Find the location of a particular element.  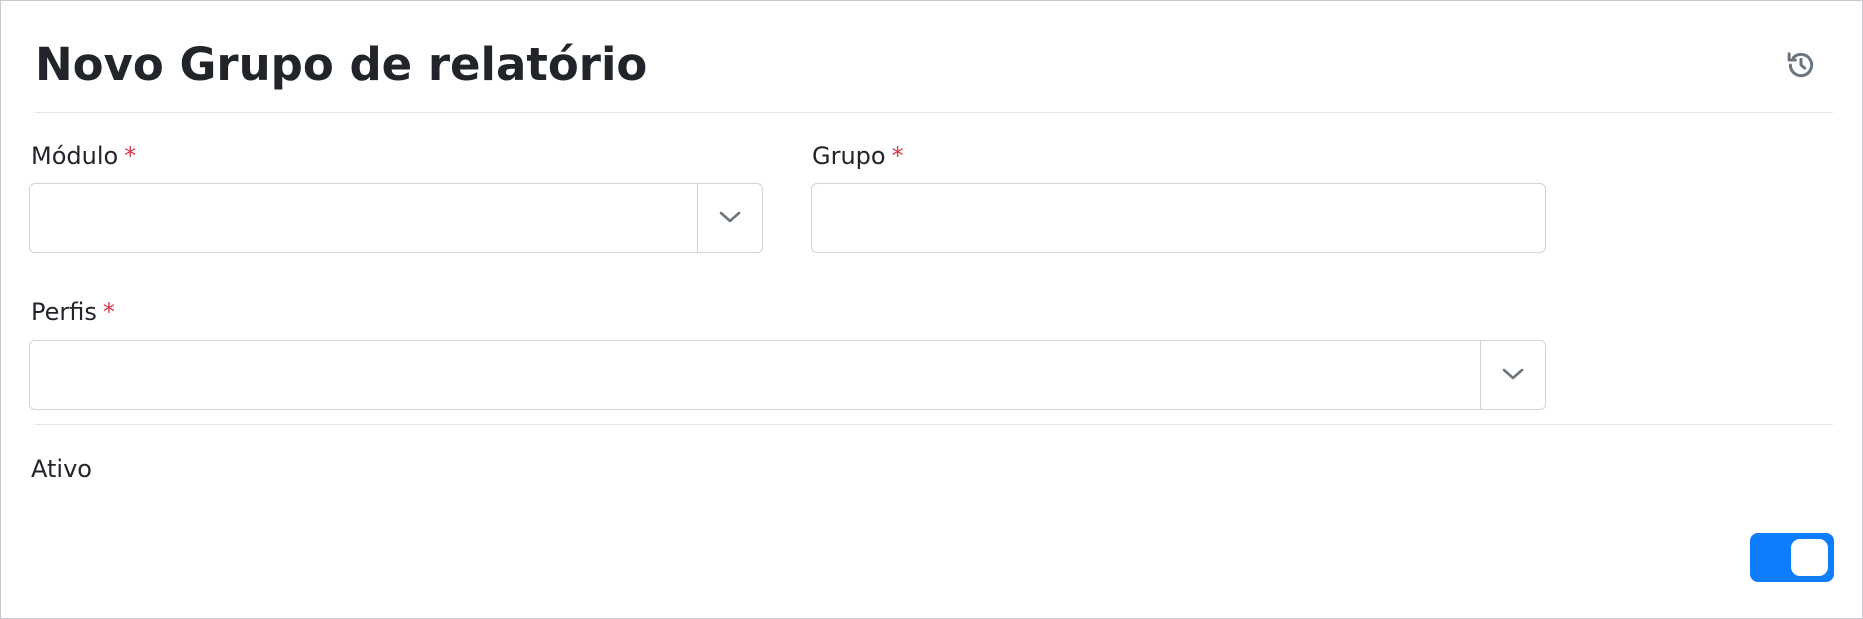

section-divider is located at coordinates (934, 424).